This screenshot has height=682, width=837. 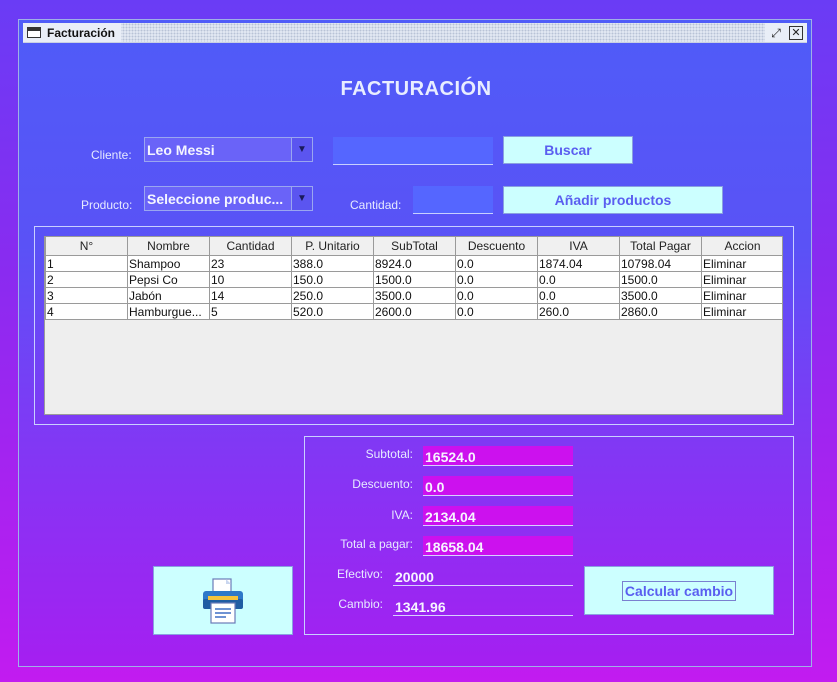 What do you see at coordinates (360, 604) in the screenshot?
I see `cambio-label: Cambio:` at bounding box center [360, 604].